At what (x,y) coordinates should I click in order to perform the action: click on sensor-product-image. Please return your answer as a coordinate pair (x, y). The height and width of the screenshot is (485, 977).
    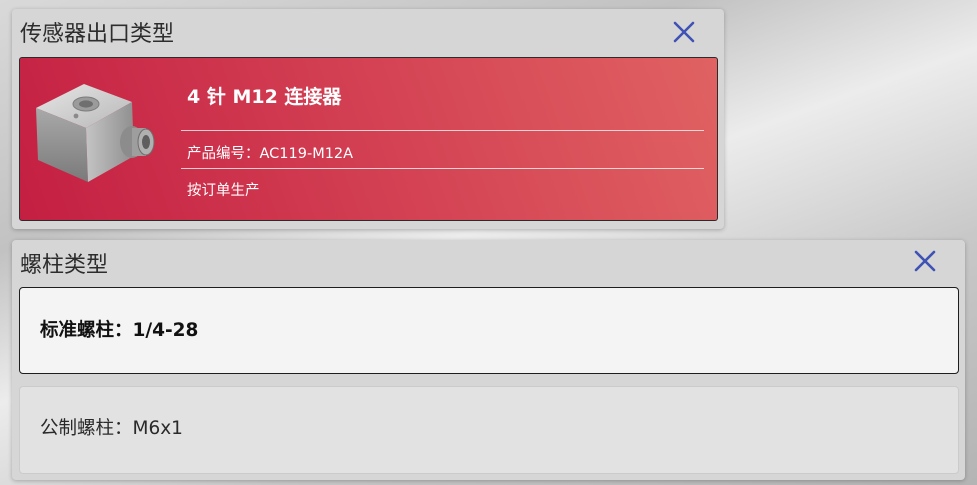
    Looking at the image, I should click on (95, 133).